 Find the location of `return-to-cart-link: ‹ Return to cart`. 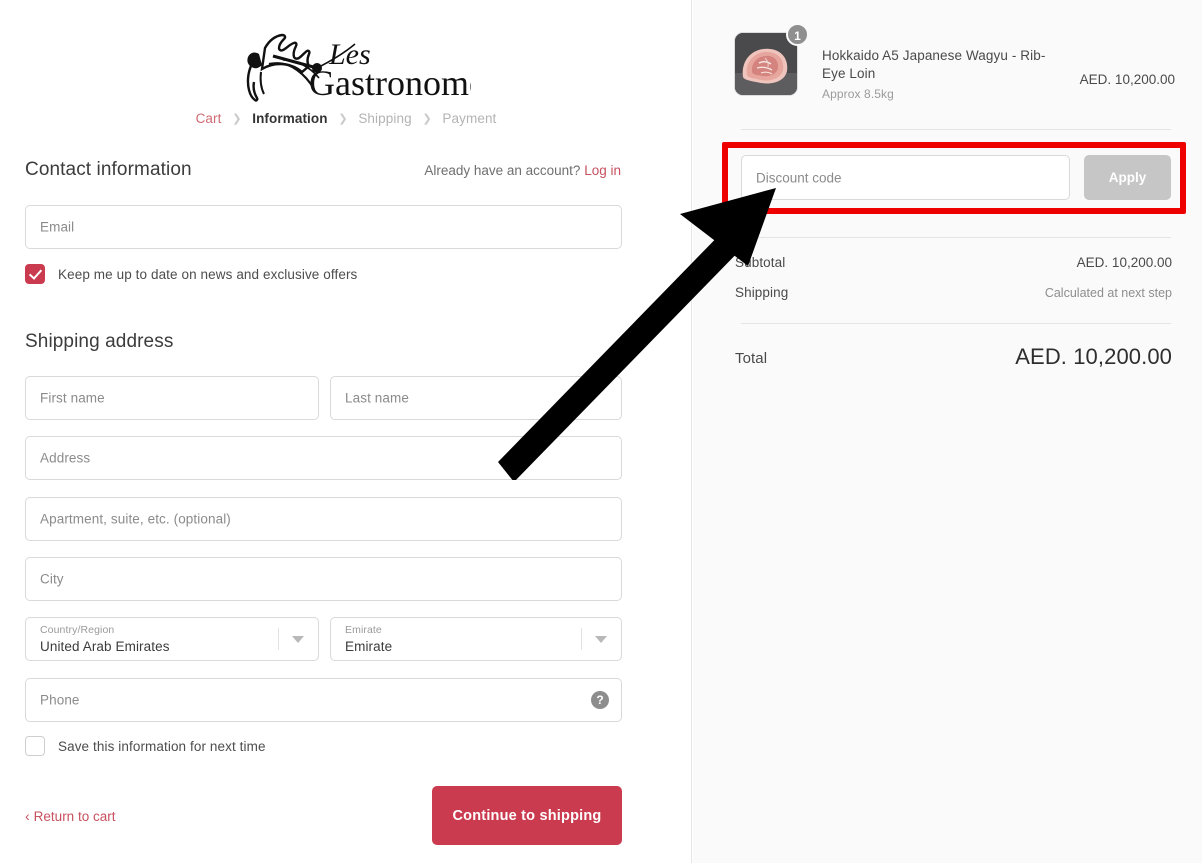

return-to-cart-link: ‹ Return to cart is located at coordinates (70, 816).